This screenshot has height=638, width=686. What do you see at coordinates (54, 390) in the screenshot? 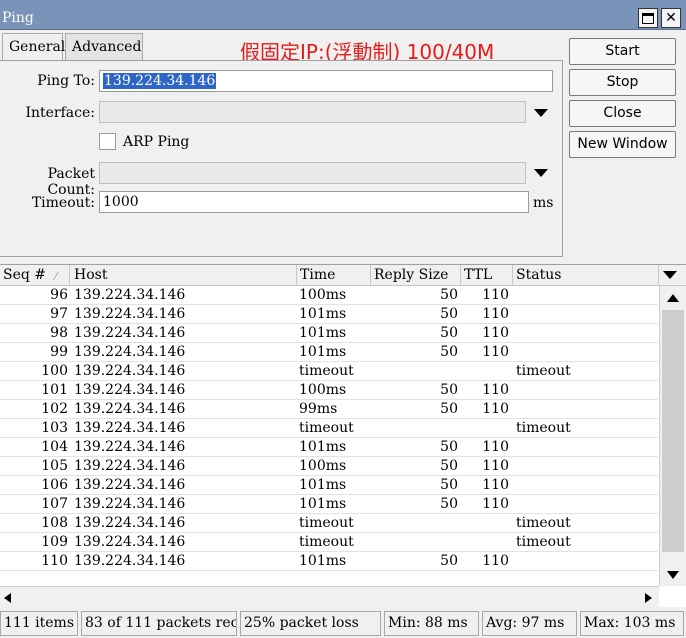
I see `cell-seq: 101` at bounding box center [54, 390].